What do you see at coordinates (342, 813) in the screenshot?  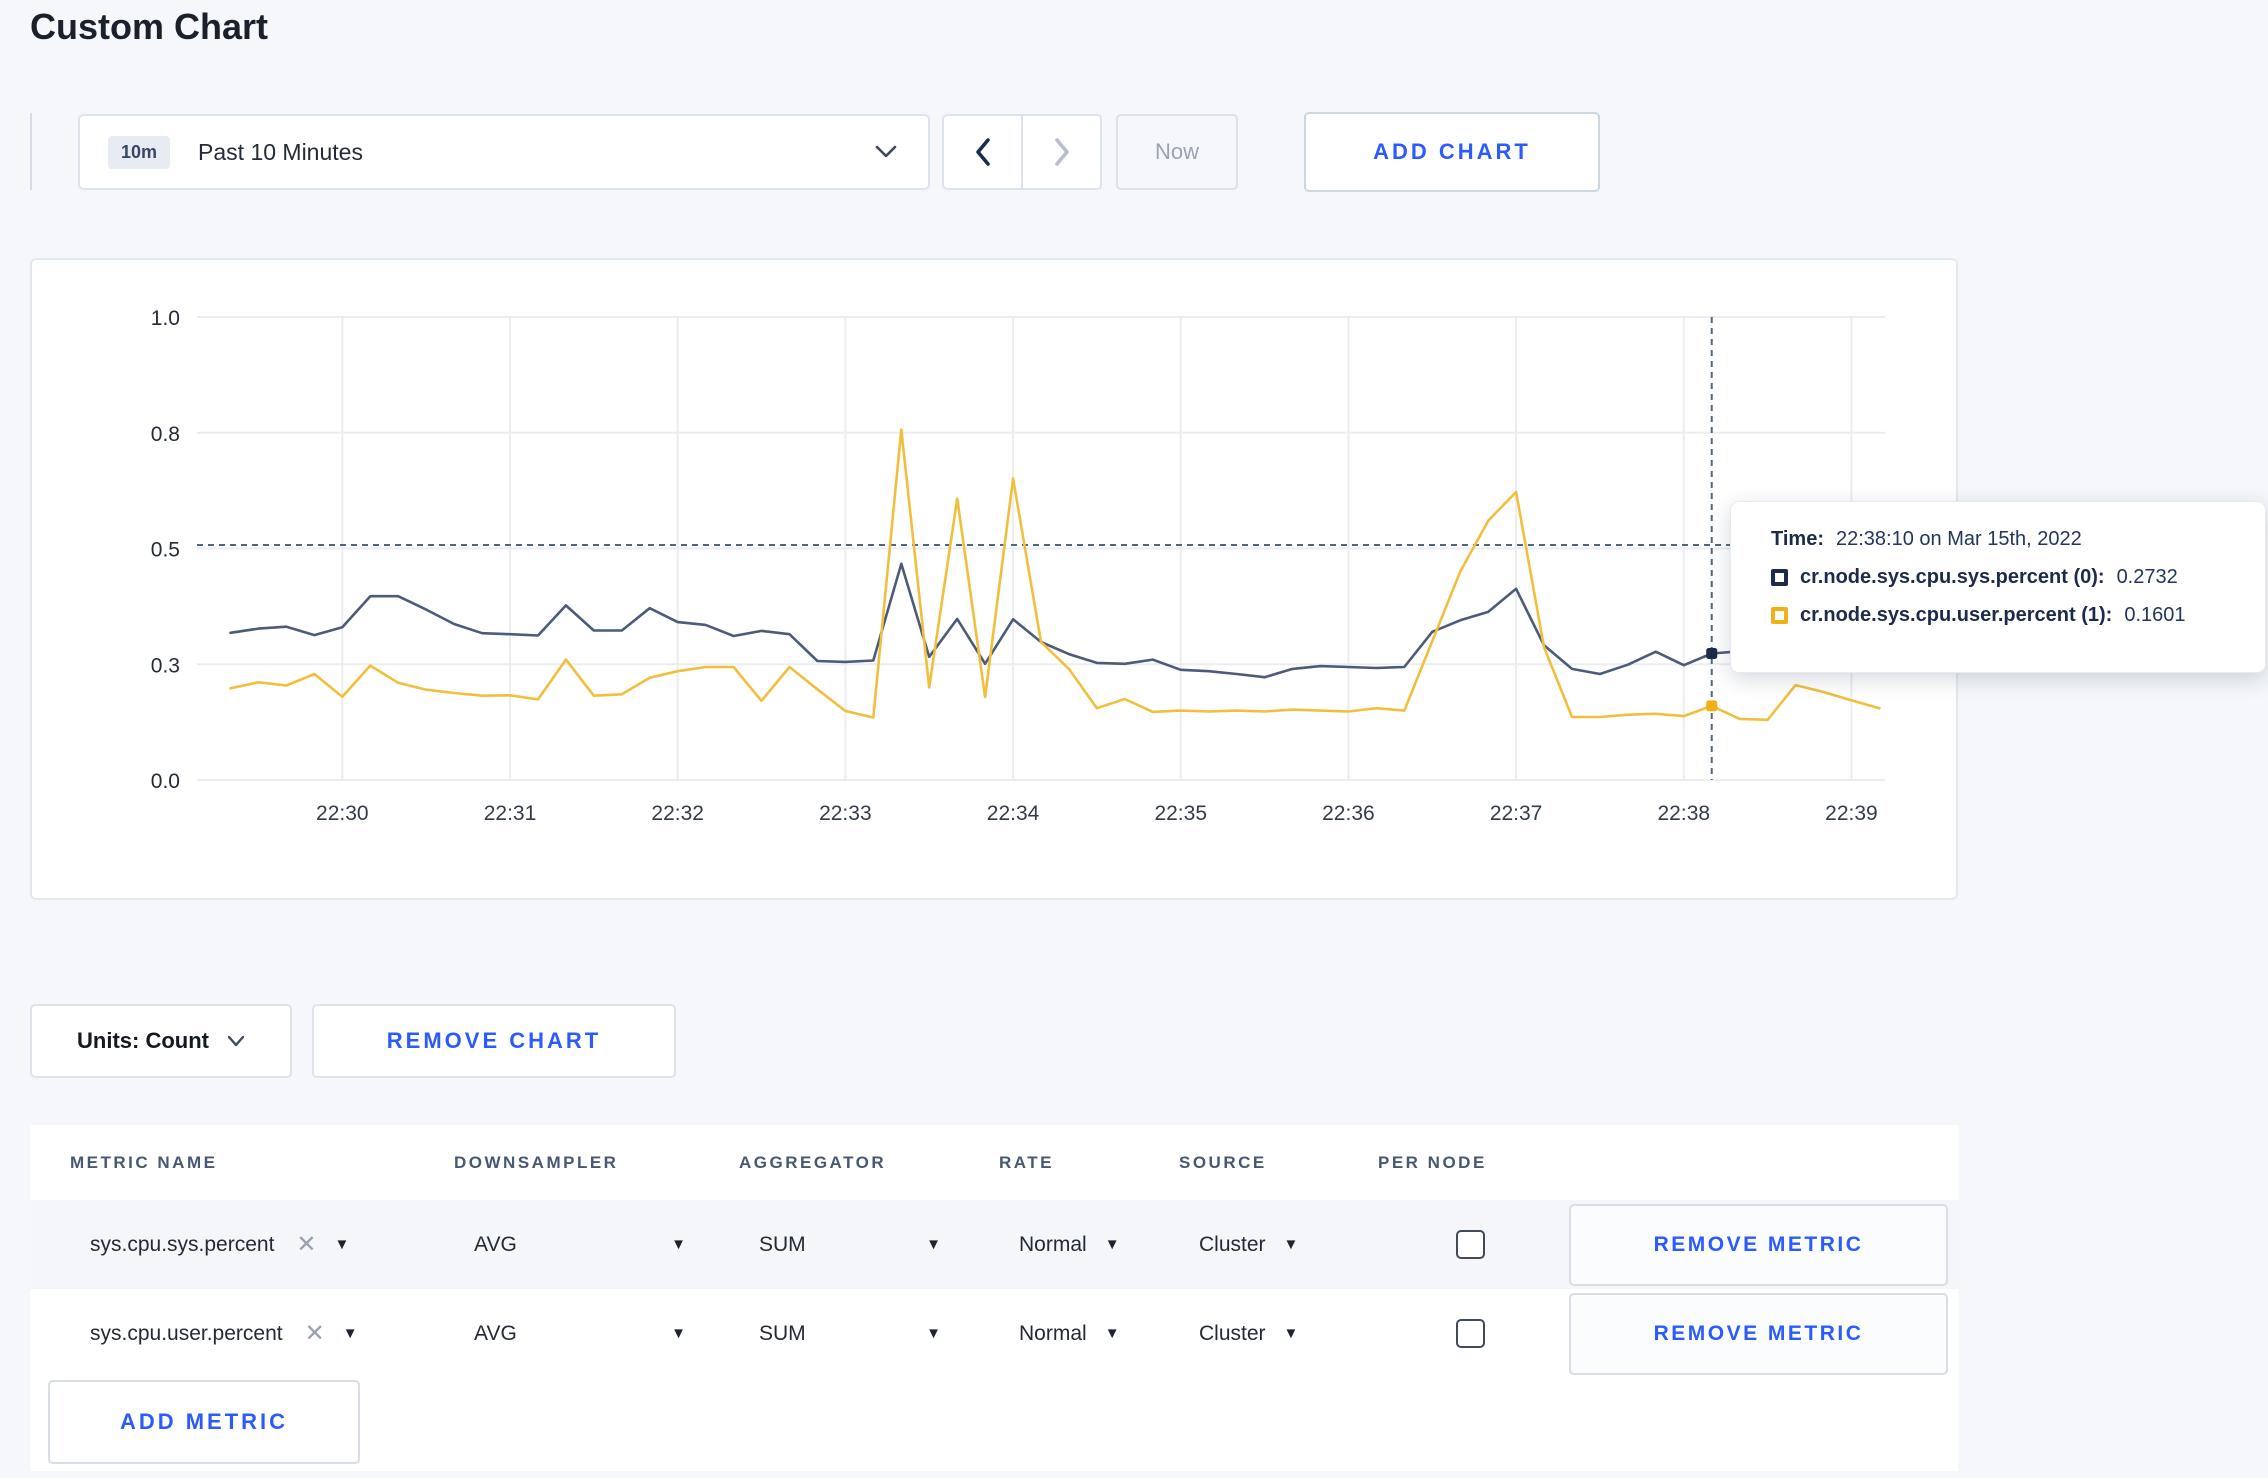 I see `svg-text: 22:30` at bounding box center [342, 813].